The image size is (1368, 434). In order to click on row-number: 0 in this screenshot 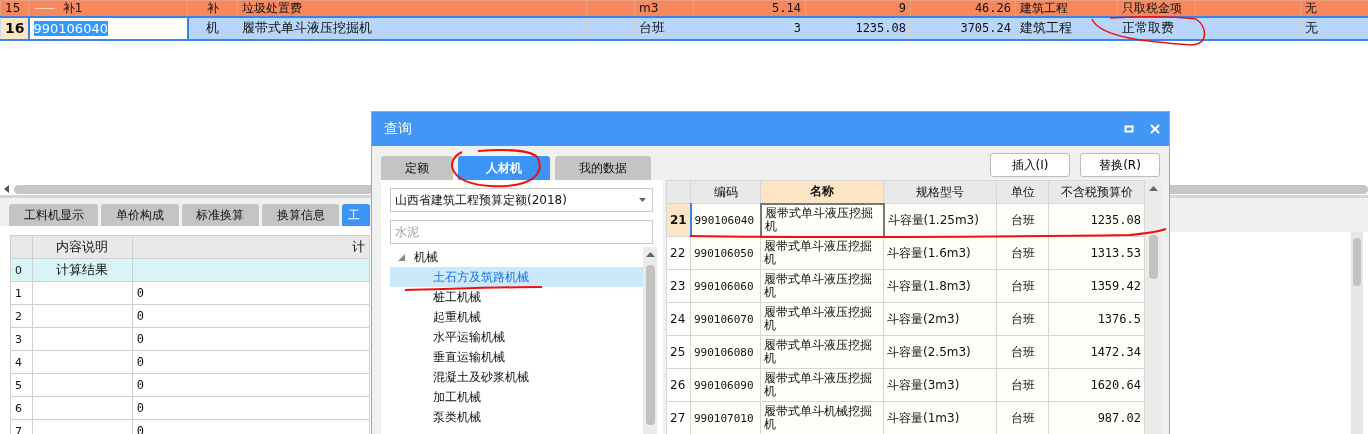, I will do `click(21, 270)`.